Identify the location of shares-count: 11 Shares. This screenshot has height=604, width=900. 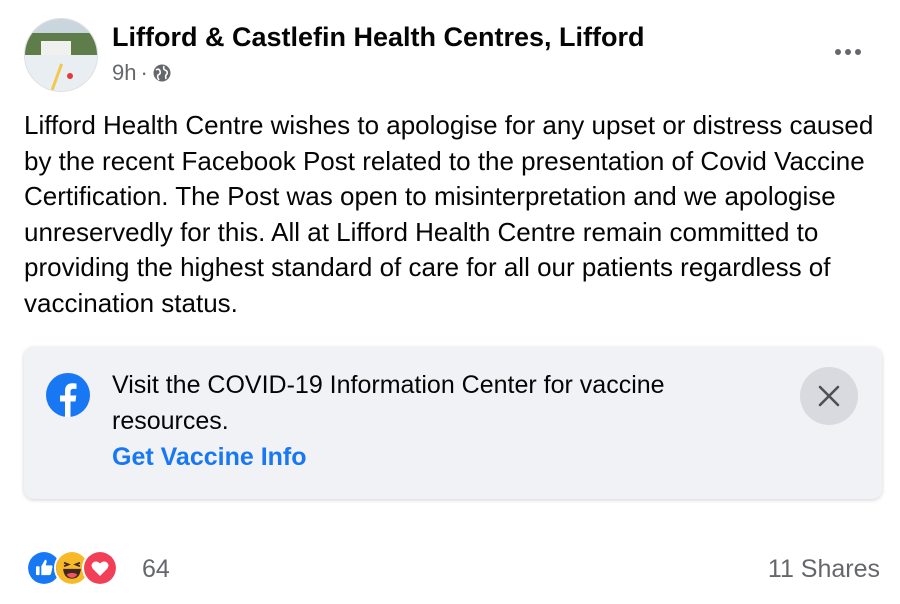
(824, 569).